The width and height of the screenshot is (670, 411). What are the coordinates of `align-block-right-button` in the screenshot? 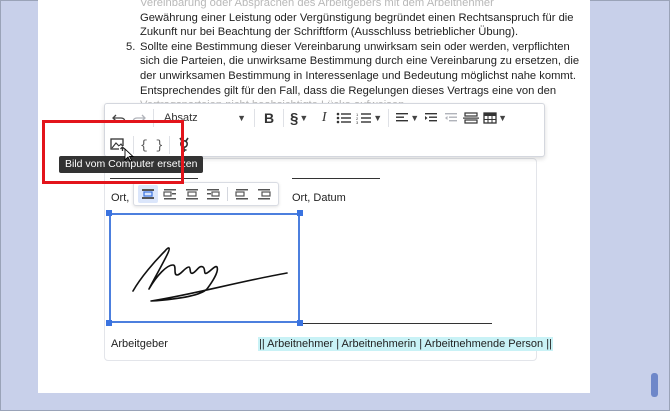 It's located at (264, 194).